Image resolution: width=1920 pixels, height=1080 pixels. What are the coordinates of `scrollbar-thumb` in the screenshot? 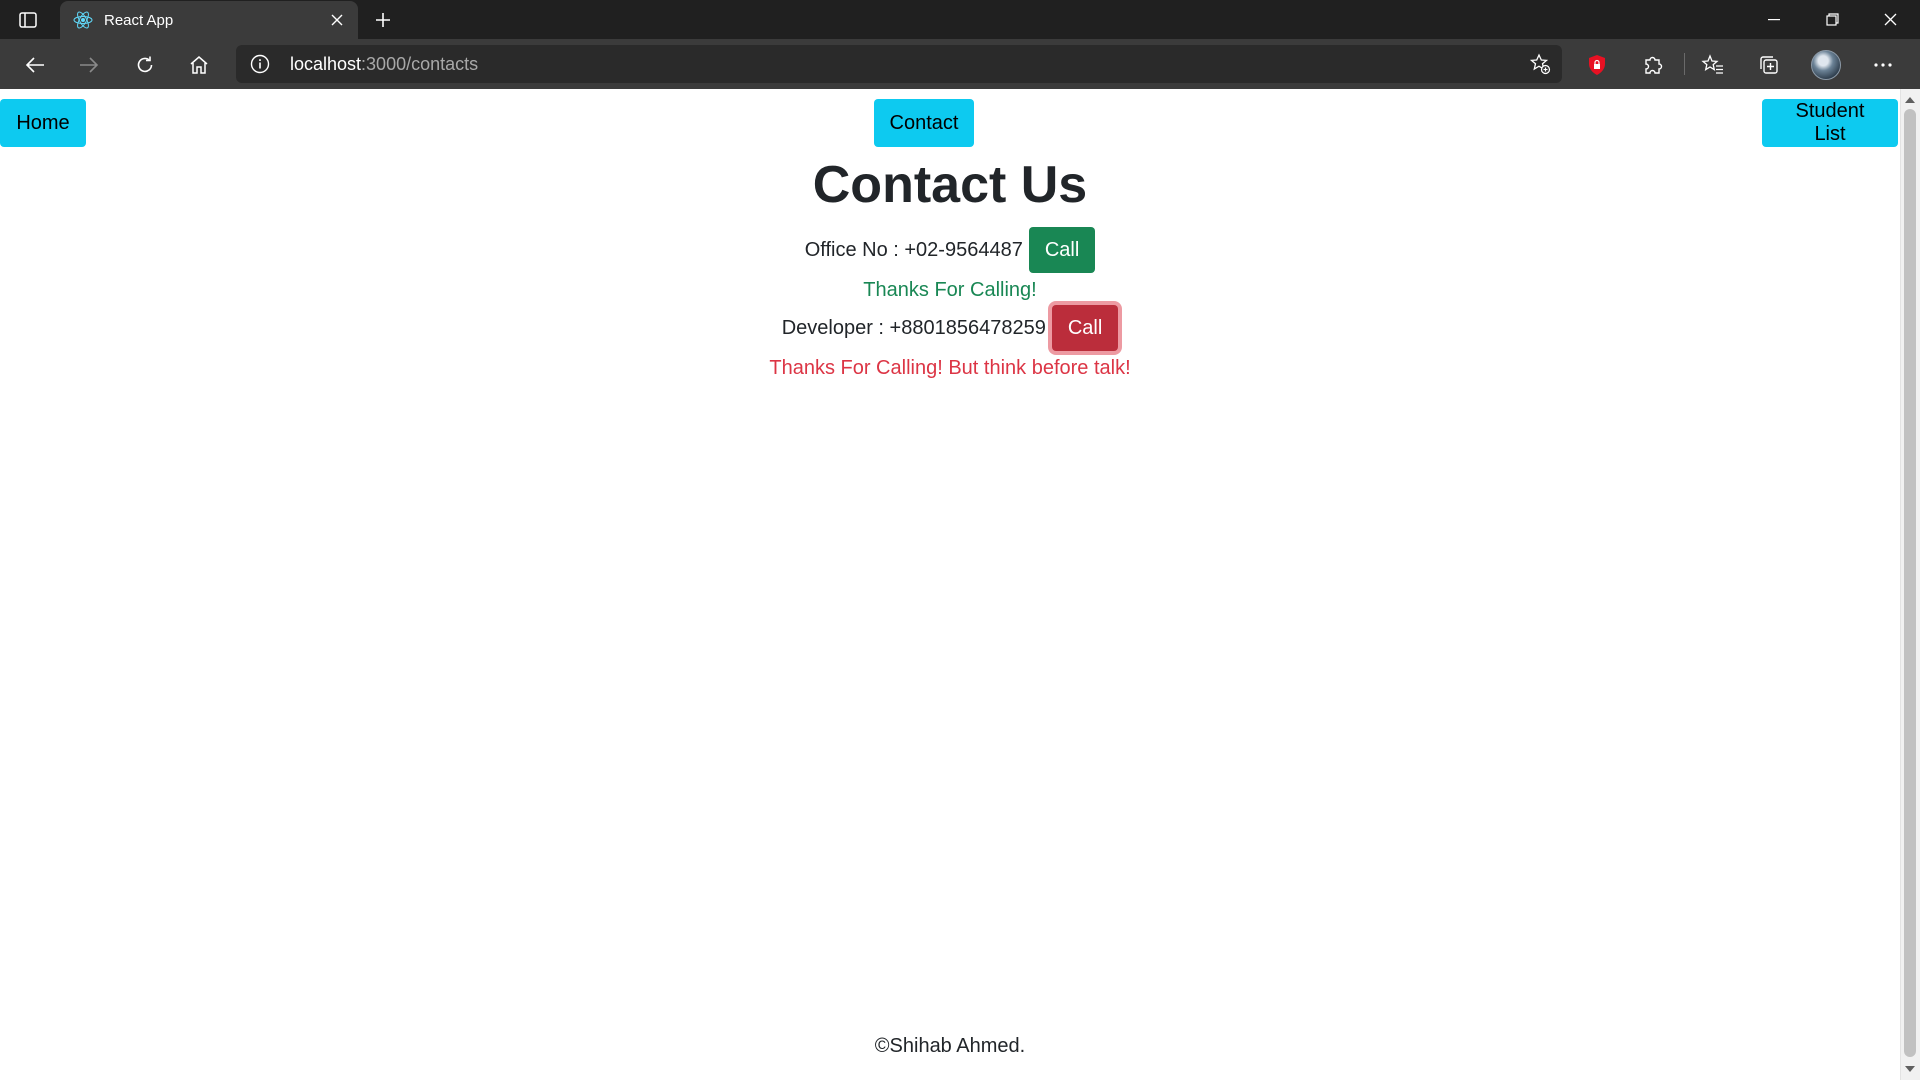 It's located at (1910, 583).